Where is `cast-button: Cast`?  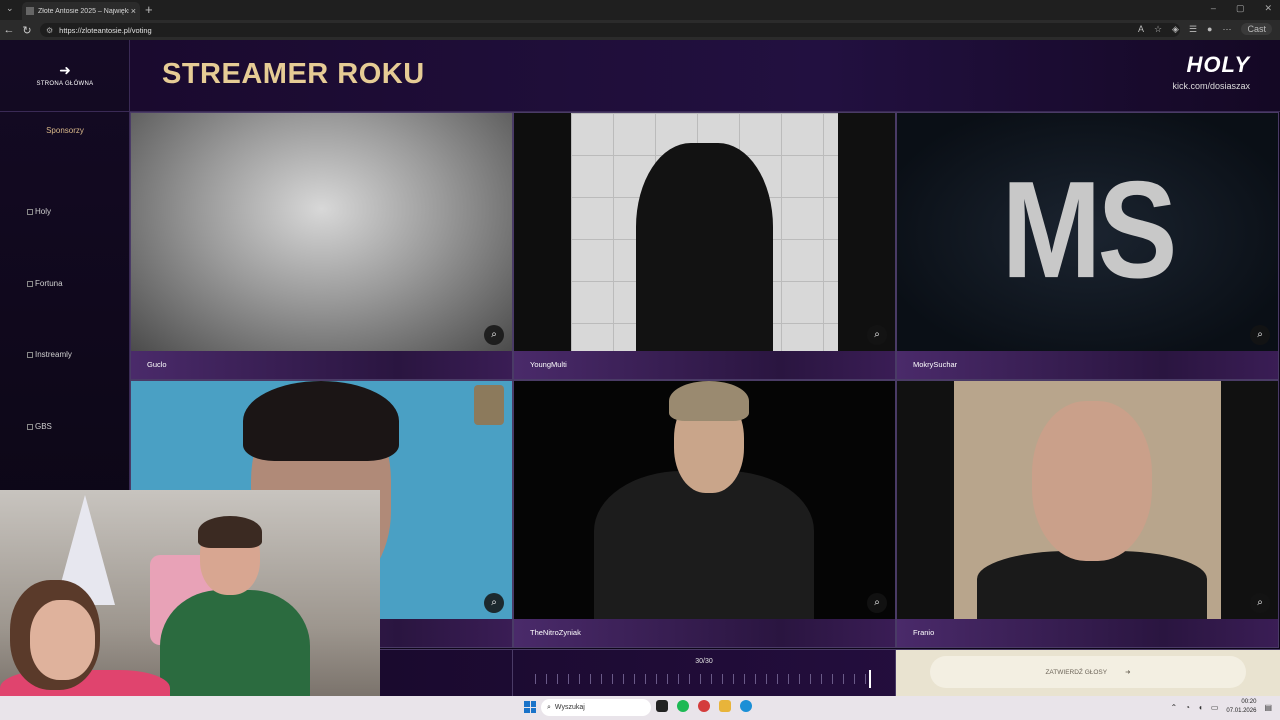 cast-button: Cast is located at coordinates (1256, 29).